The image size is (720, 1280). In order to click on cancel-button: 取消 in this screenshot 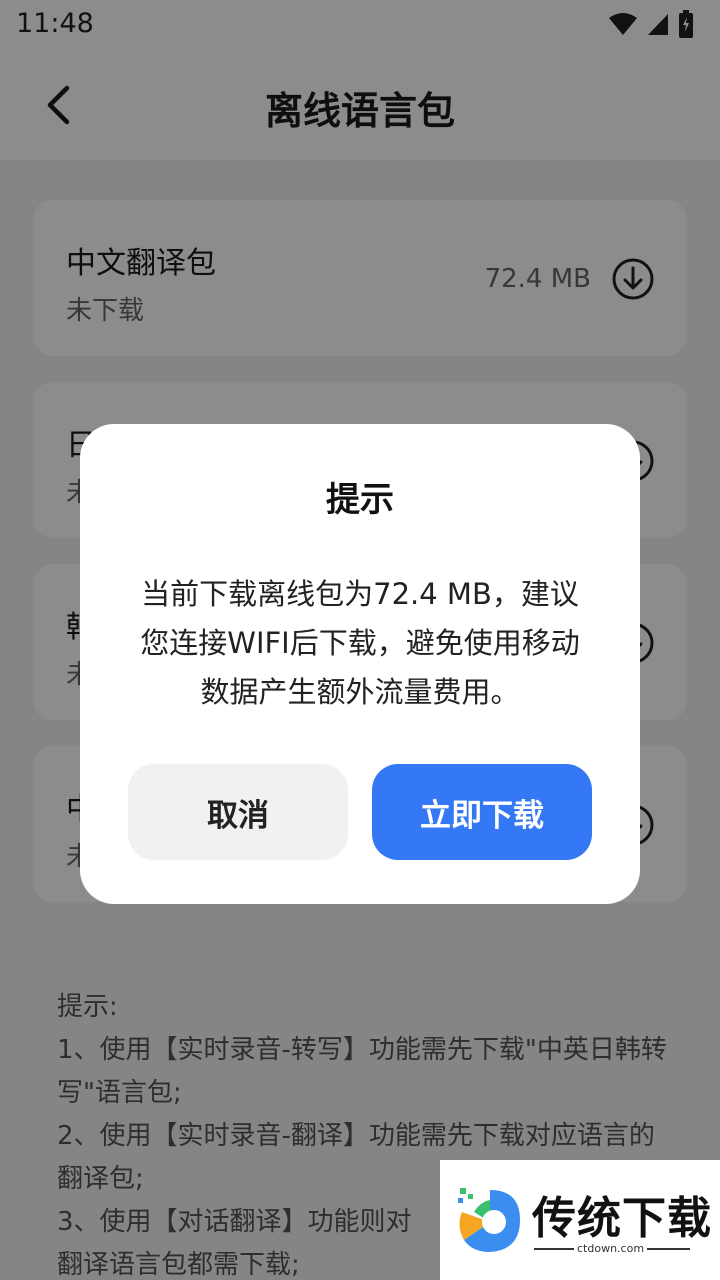, I will do `click(238, 812)`.